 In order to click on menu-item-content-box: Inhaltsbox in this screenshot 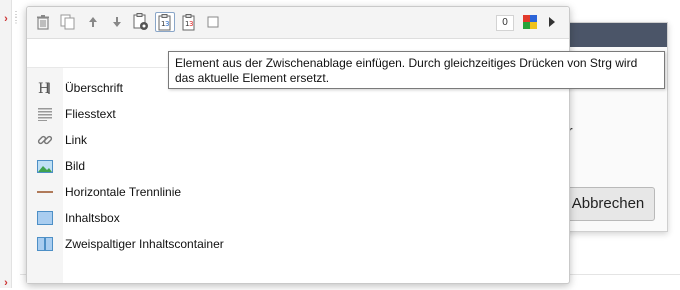, I will do `click(298, 218)`.